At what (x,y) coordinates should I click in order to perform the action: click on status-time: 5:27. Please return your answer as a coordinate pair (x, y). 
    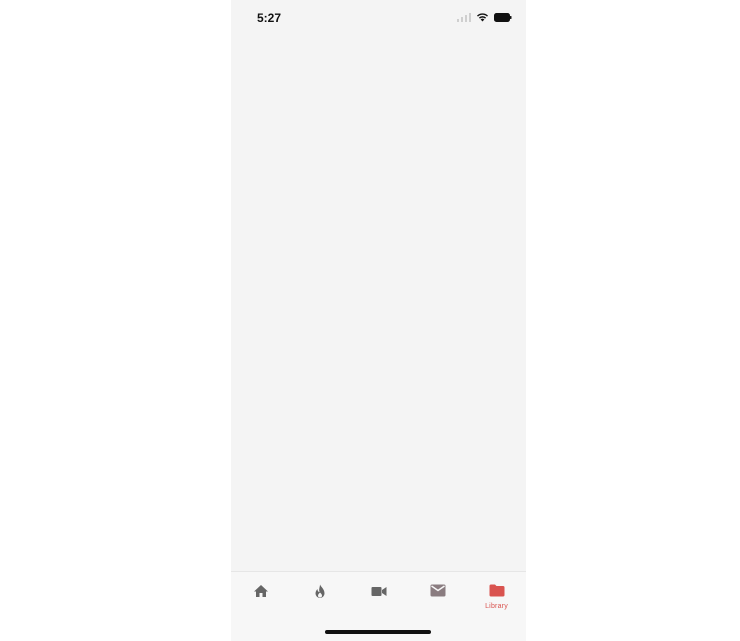
    Looking at the image, I should click on (269, 18).